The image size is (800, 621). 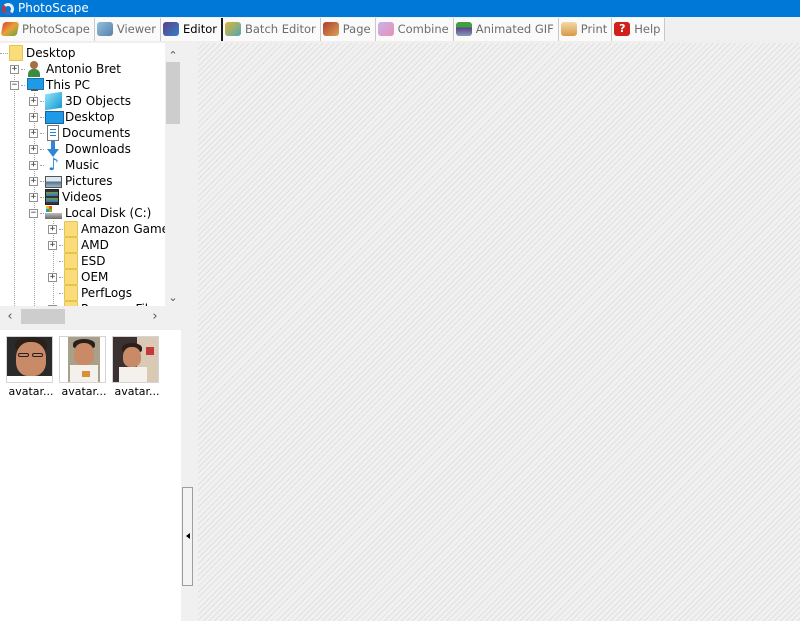 What do you see at coordinates (65, 69) in the screenshot?
I see `tree-node-antonio-bret: + Antonio Bret` at bounding box center [65, 69].